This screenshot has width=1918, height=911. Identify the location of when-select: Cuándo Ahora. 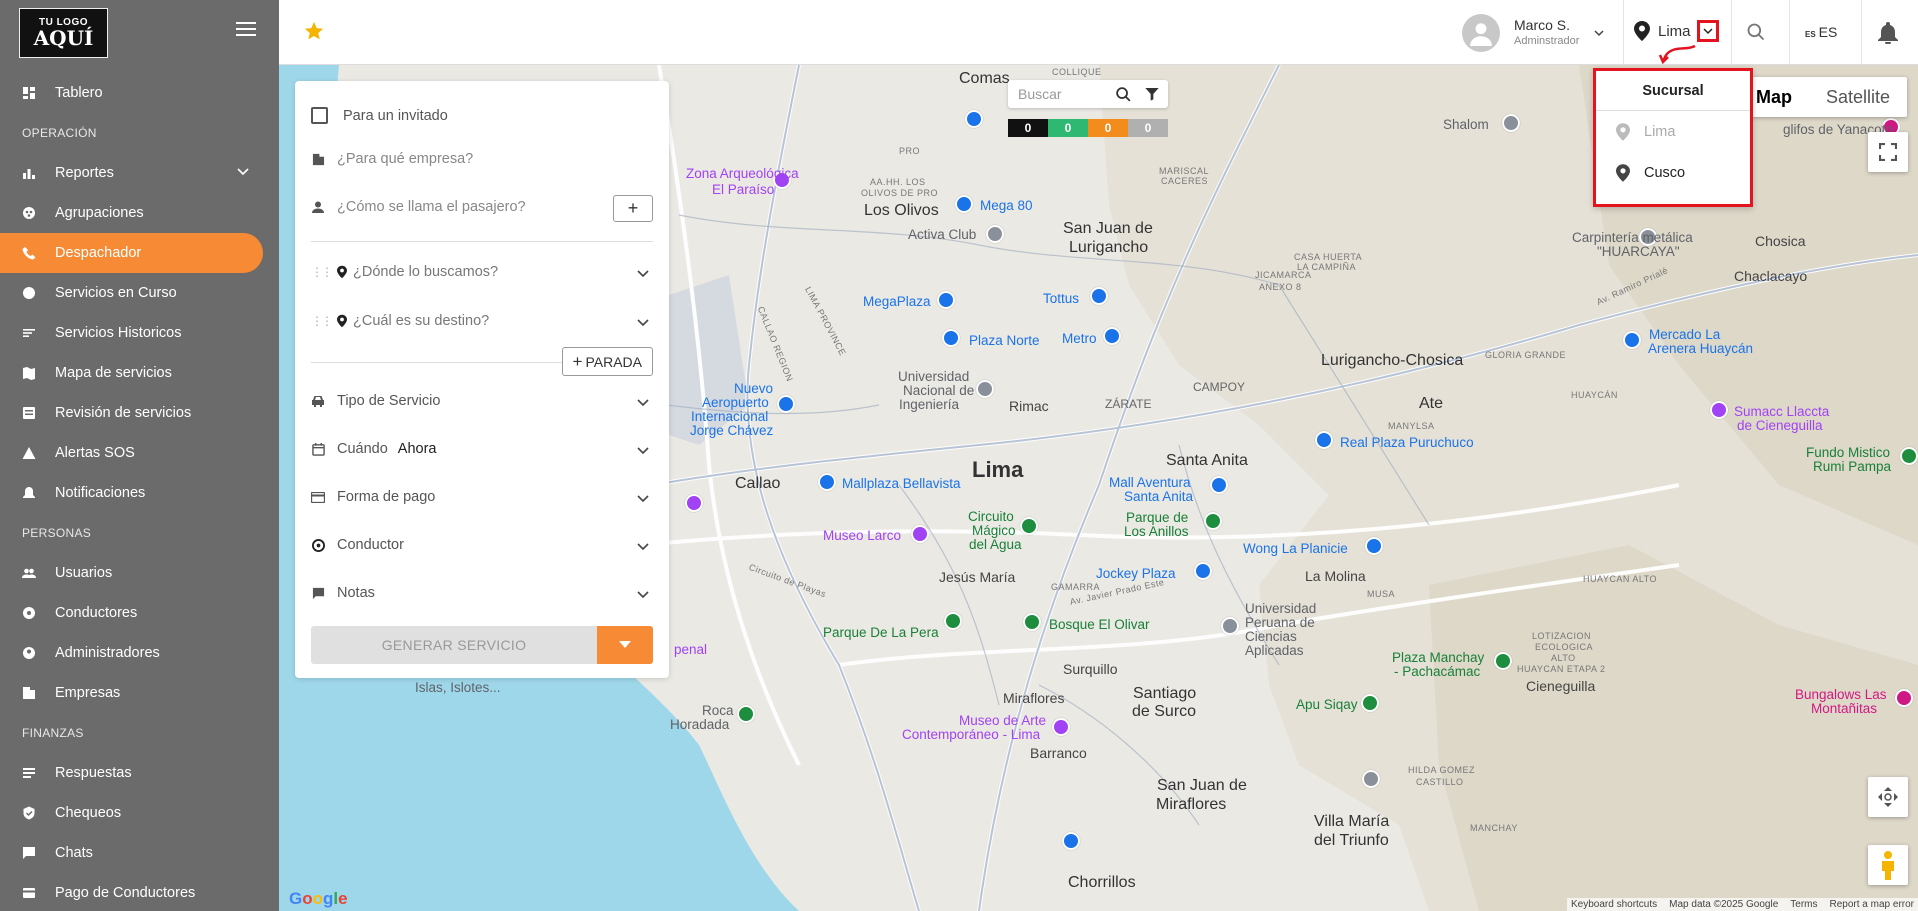
(482, 449).